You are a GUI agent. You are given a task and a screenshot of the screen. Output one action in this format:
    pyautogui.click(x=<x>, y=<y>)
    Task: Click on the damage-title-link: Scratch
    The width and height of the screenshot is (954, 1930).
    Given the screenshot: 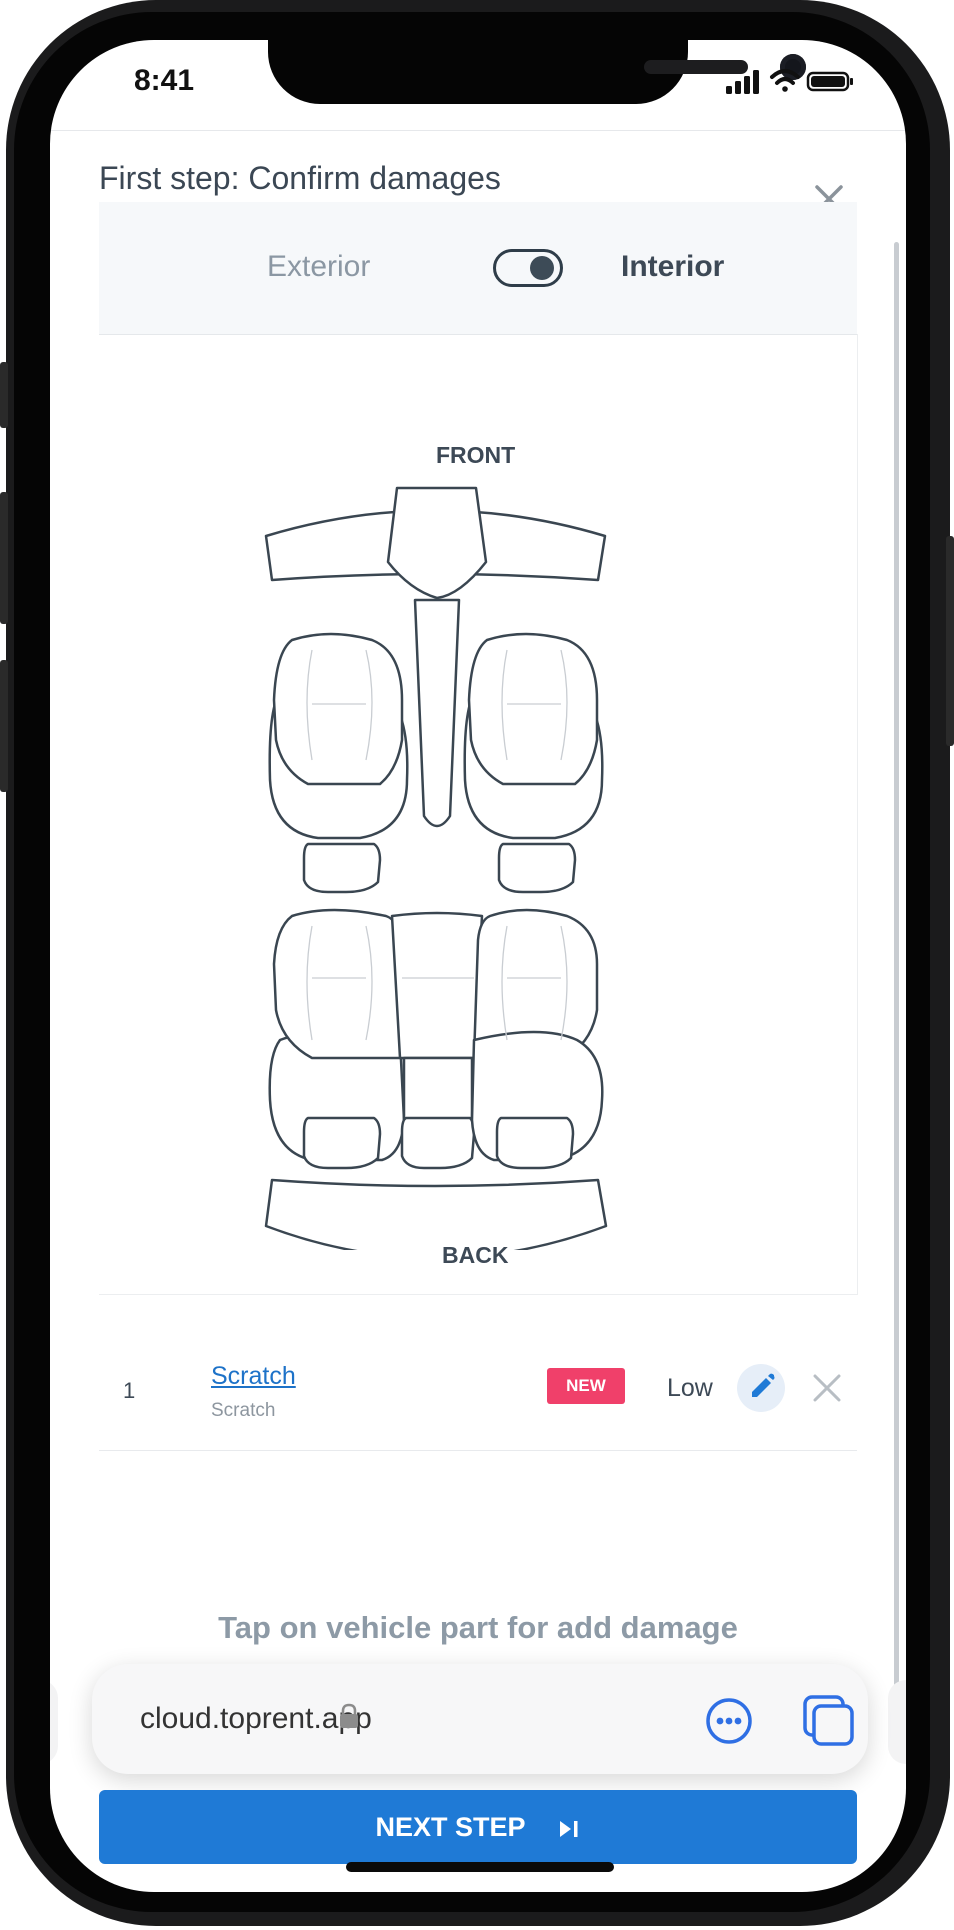 What is the action you would take?
    pyautogui.click(x=253, y=1376)
    